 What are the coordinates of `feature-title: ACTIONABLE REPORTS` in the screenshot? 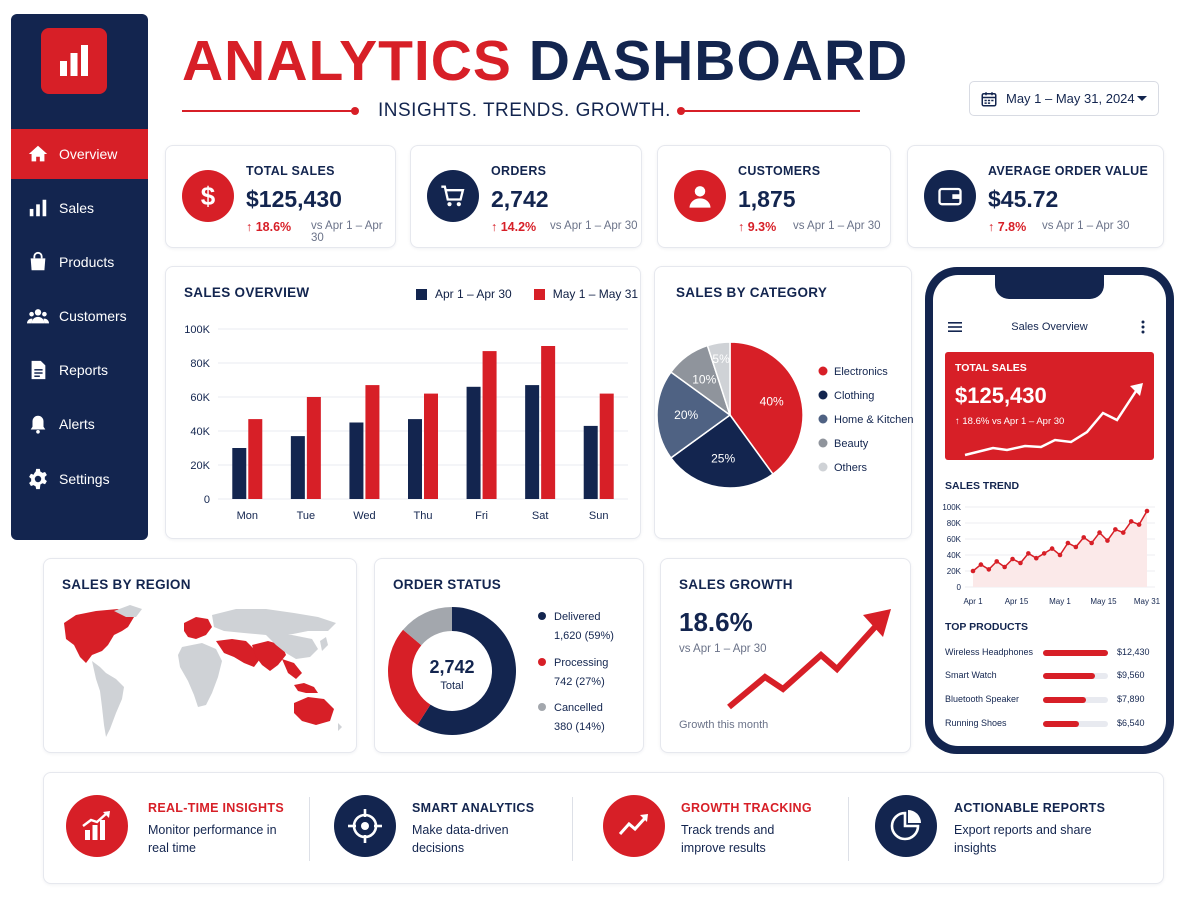 It's located at (1030, 808).